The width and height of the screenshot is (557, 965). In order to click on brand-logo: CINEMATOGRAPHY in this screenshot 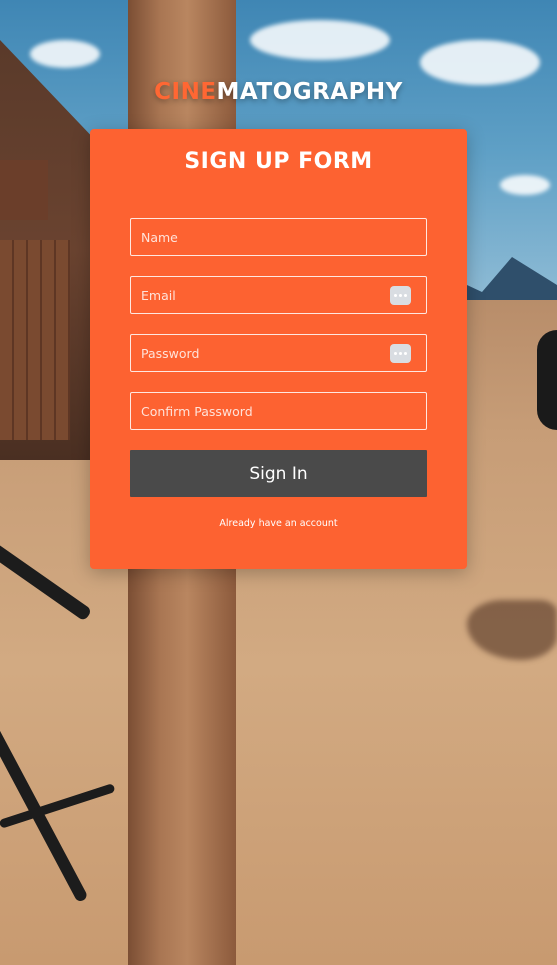, I will do `click(278, 92)`.